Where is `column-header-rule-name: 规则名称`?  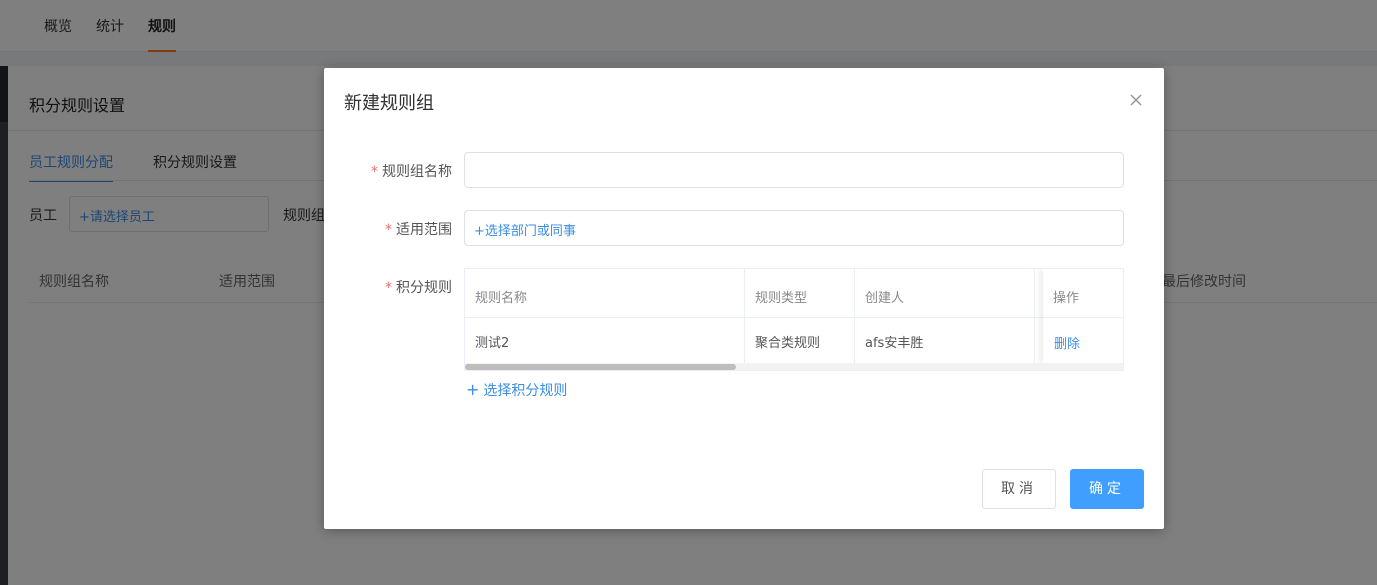 column-header-rule-name: 规则名称 is located at coordinates (501, 298).